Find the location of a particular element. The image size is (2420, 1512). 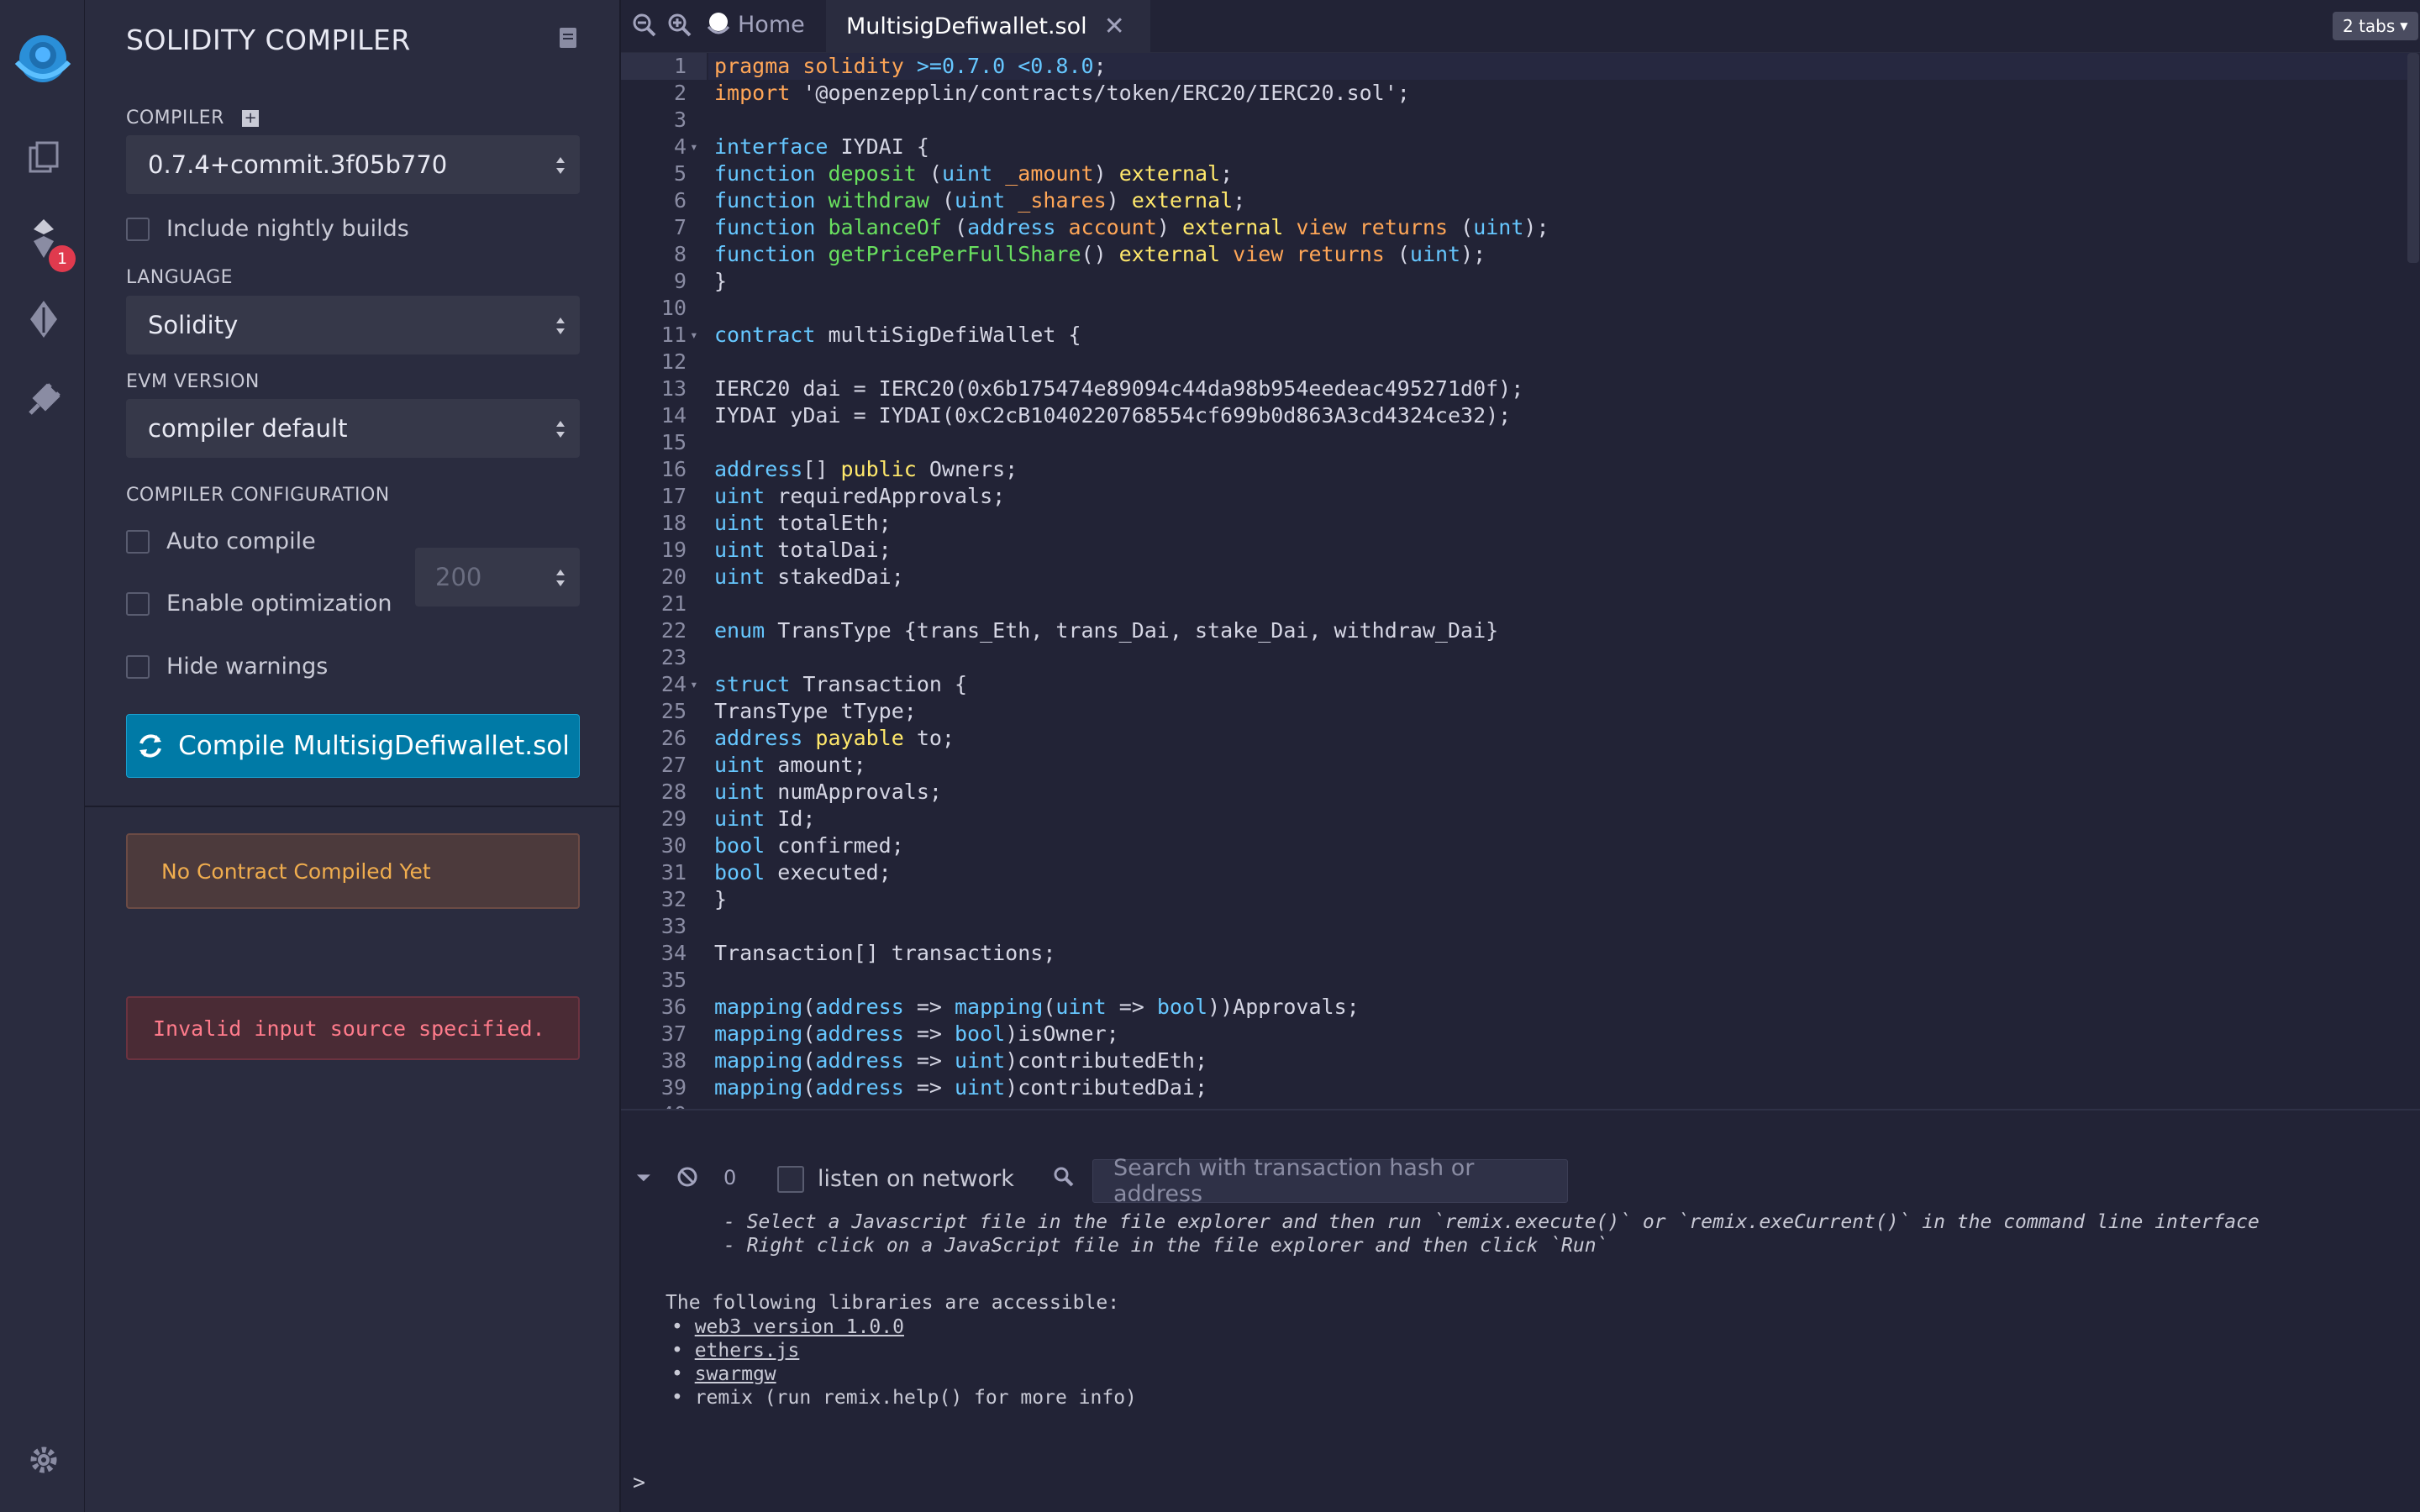

optimization-runs-value: 200 is located at coordinates (458, 577).